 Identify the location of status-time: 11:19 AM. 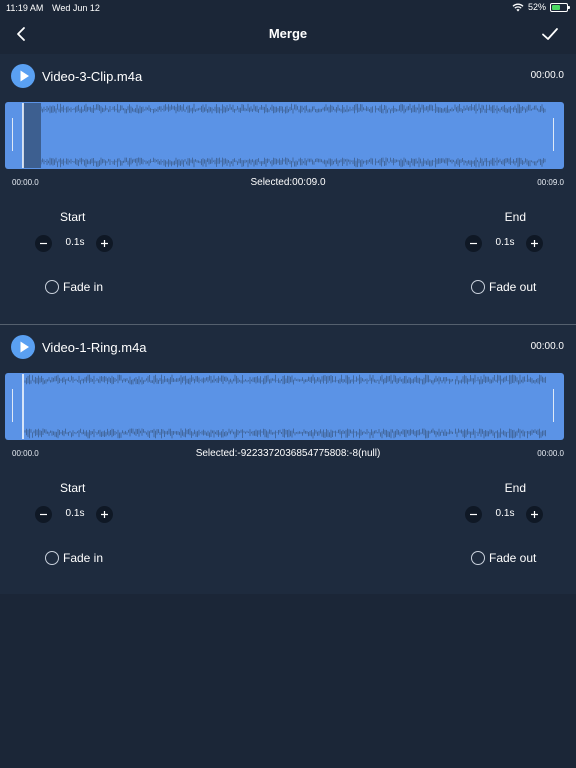
(25, 8).